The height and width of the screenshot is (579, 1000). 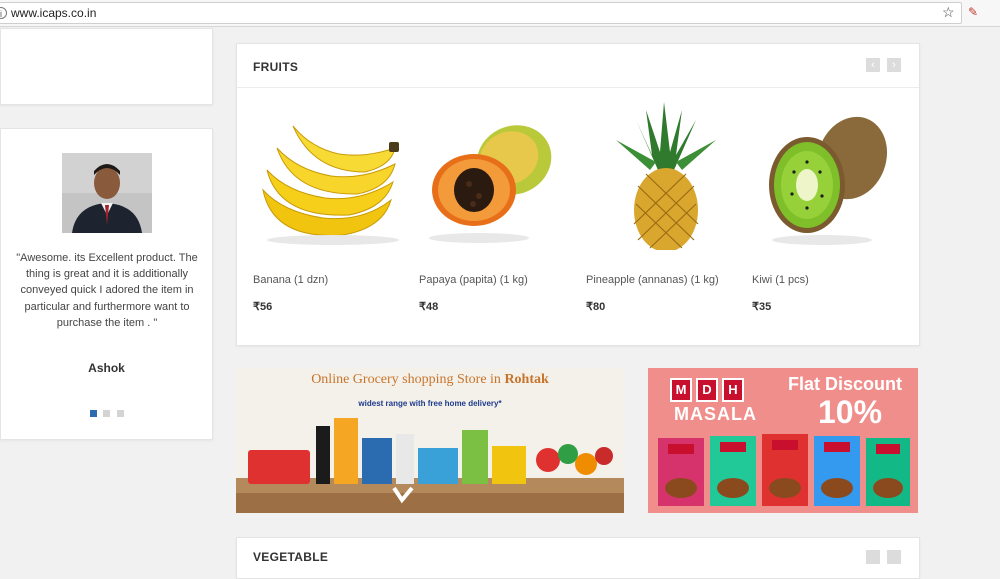 What do you see at coordinates (578, 87) in the screenshot?
I see `panel-divider` at bounding box center [578, 87].